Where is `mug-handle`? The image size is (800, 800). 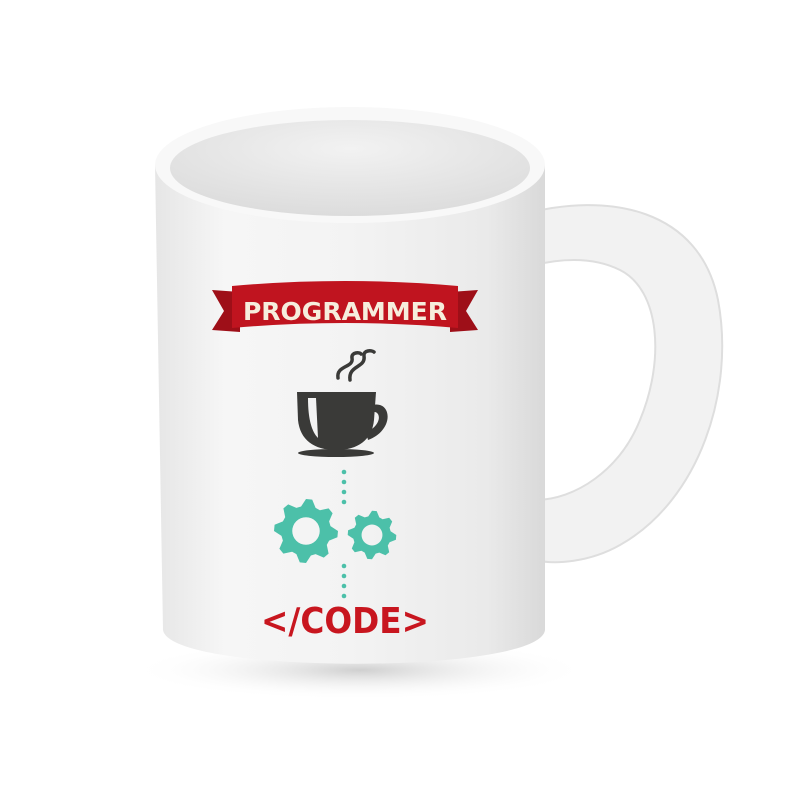 mug-handle is located at coordinates (621, 384).